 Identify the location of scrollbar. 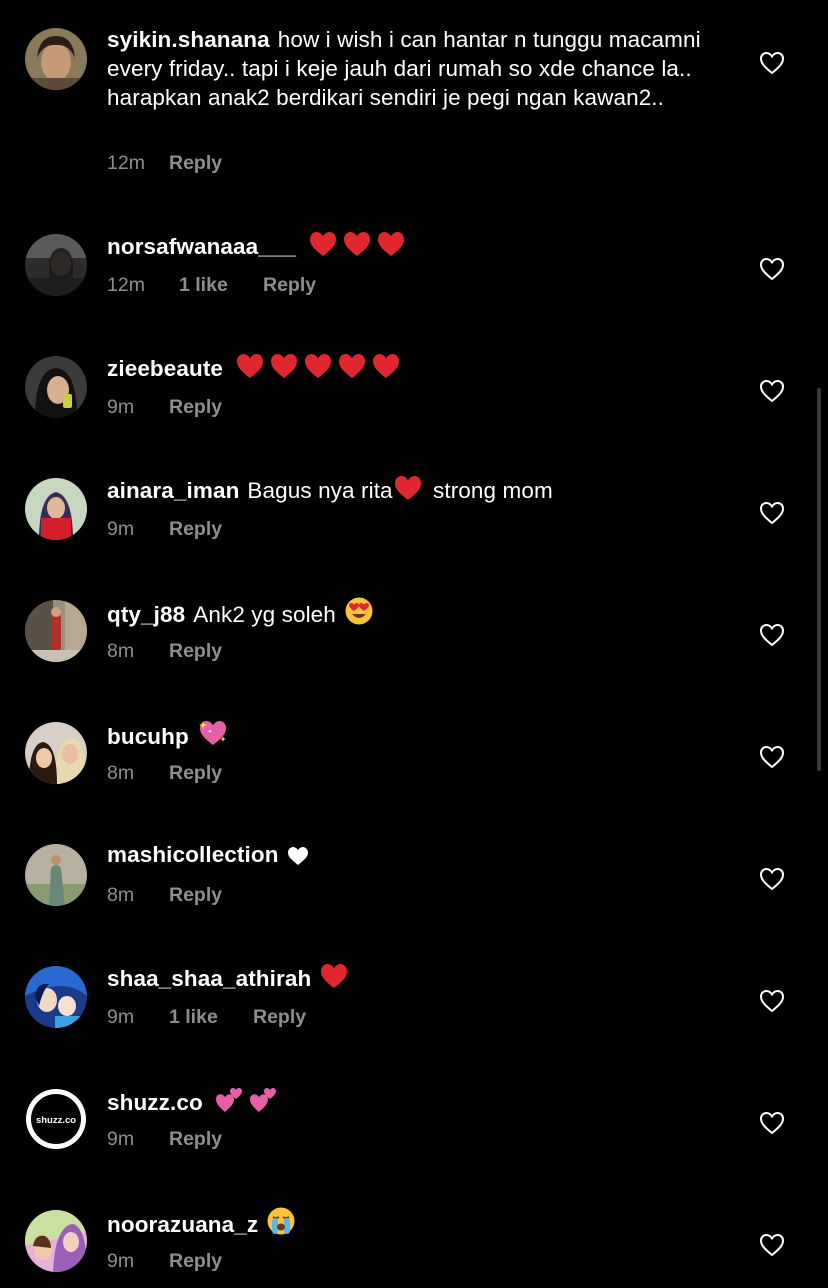
(819, 579).